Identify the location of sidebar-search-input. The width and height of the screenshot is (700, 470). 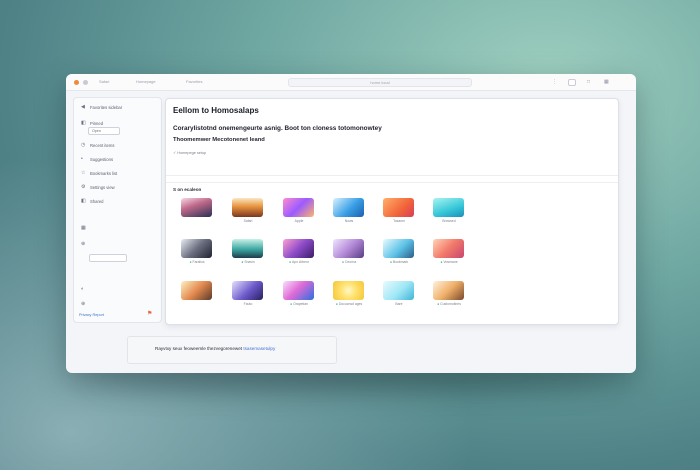
(108, 258).